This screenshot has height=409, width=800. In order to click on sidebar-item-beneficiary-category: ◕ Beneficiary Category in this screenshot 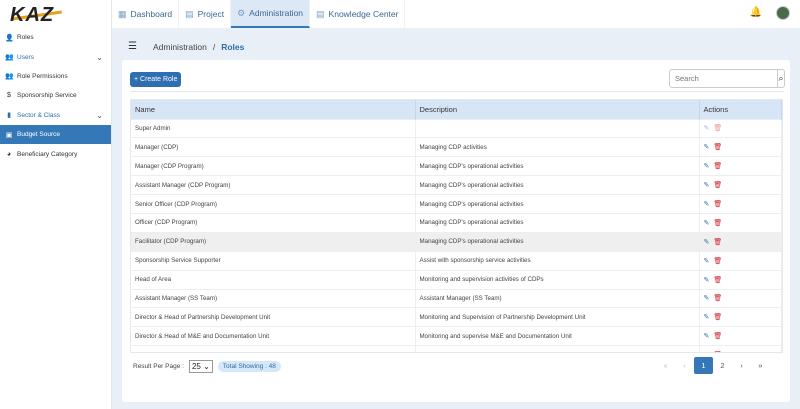, I will do `click(55, 153)`.